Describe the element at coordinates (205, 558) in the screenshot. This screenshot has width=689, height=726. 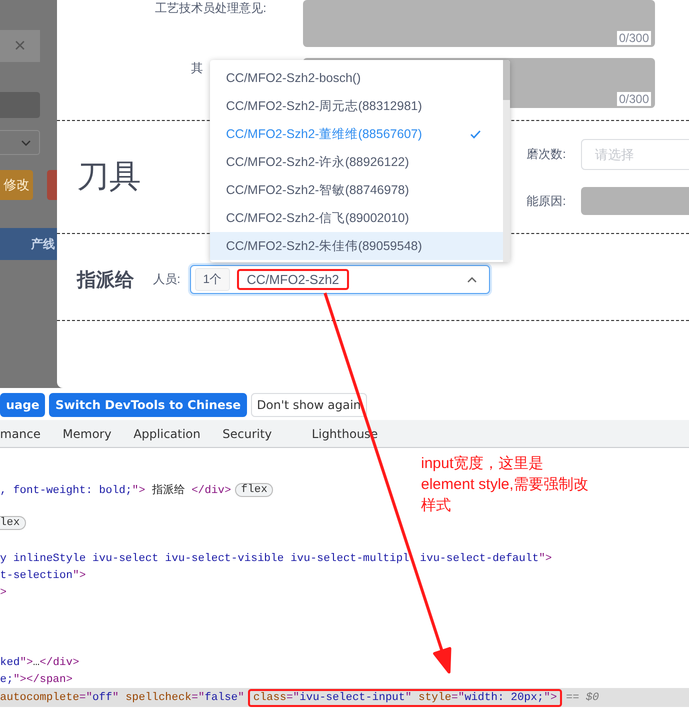
I see `code-text: y inlineStyle ivu-select ivu-select-visible ivu-select-multipl` at that location.